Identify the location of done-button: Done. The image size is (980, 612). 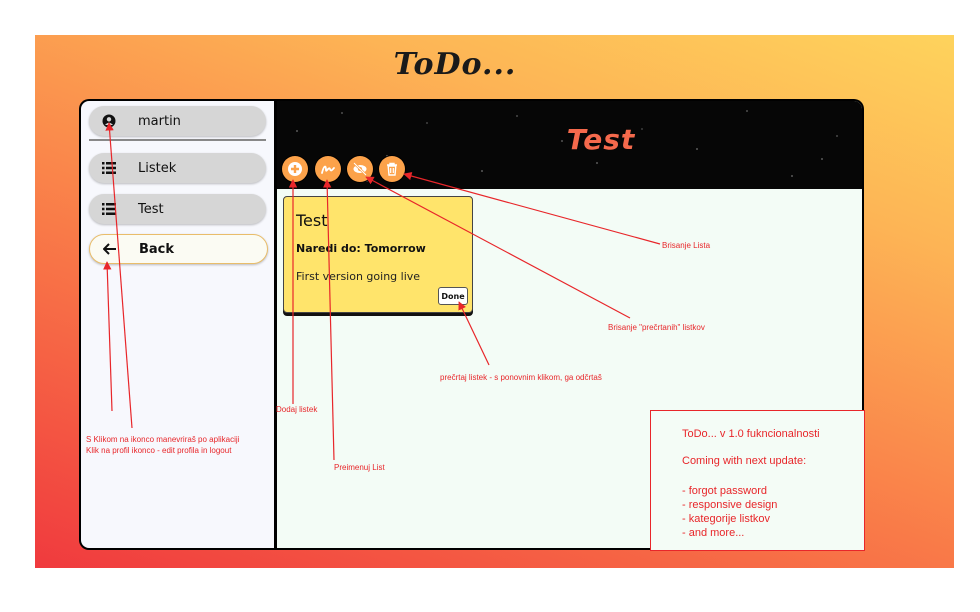
(453, 296).